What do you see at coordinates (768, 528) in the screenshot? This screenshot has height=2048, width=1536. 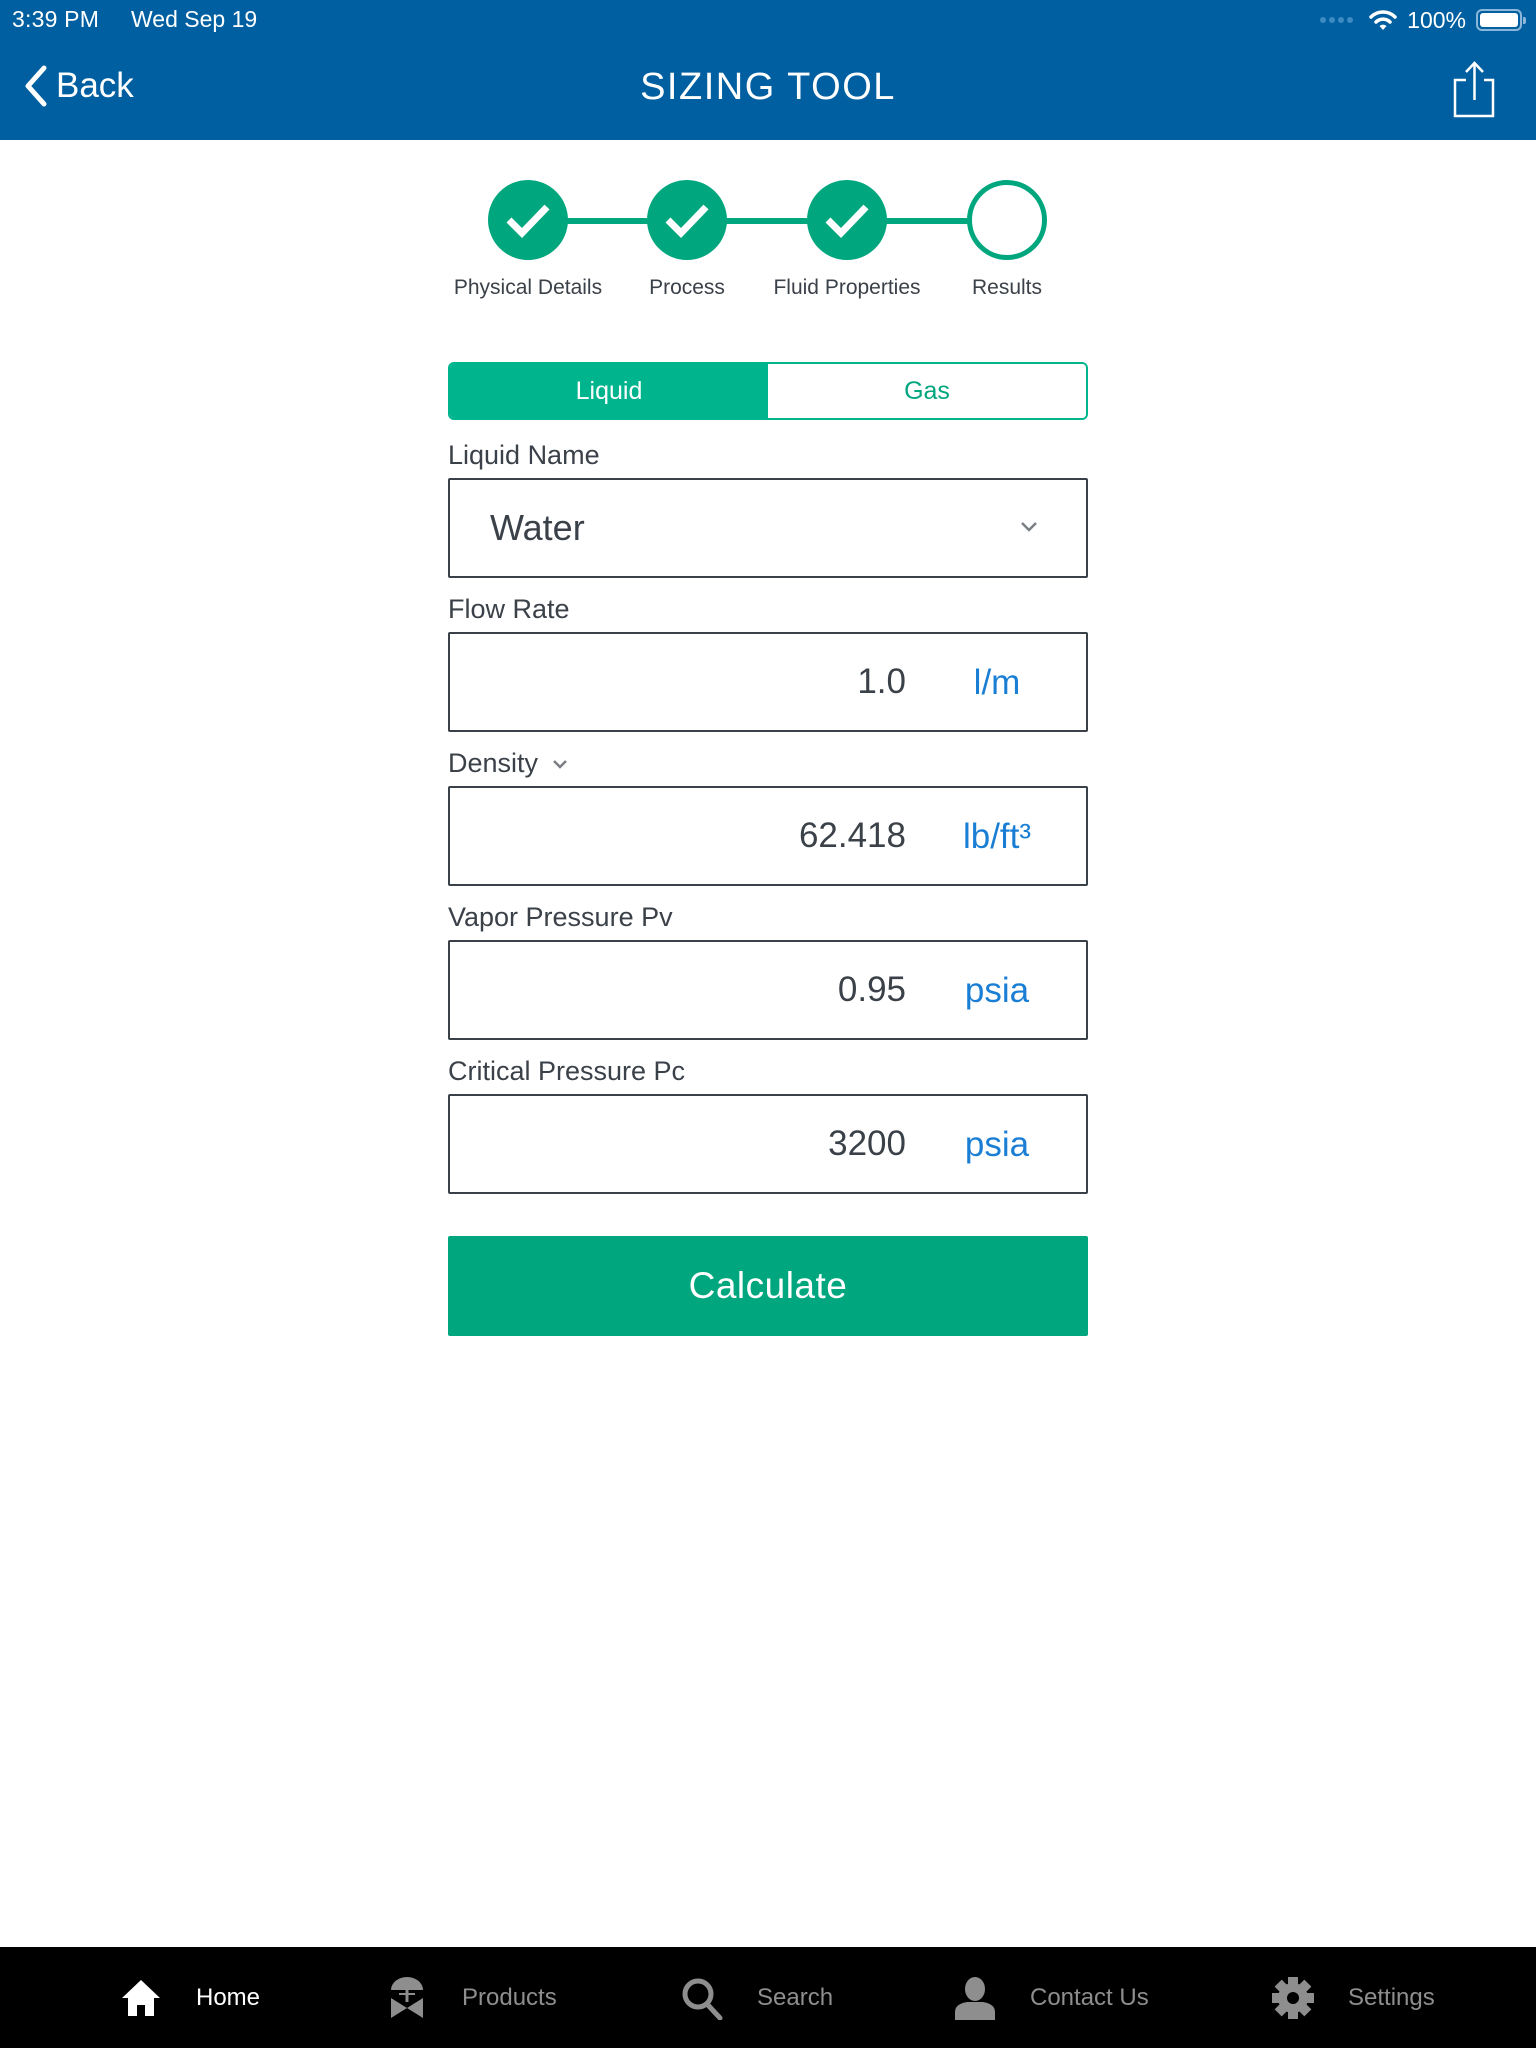 I see `liquid-name-dropdown: Water` at bounding box center [768, 528].